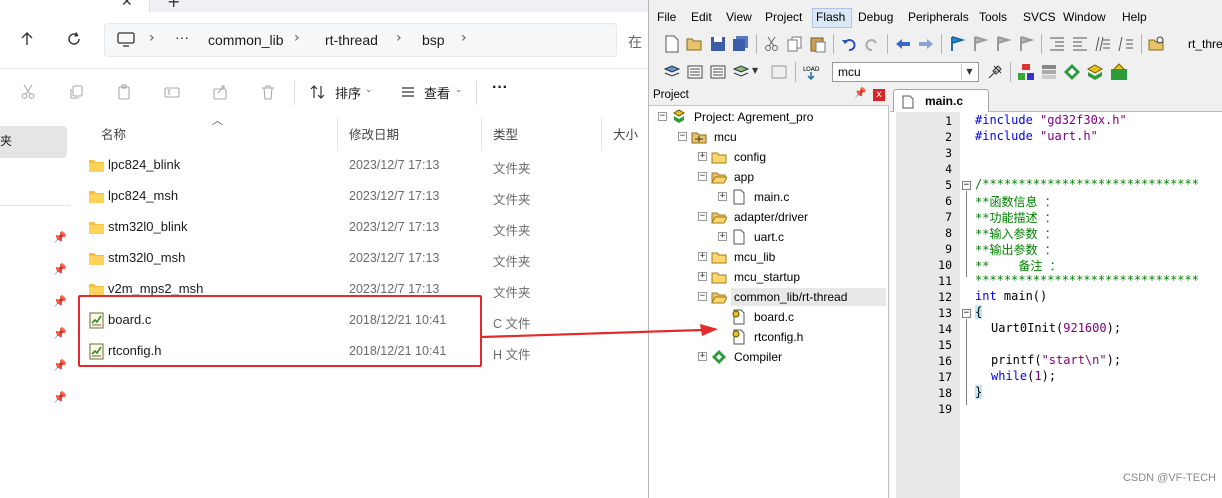 The image size is (1222, 498). I want to click on menu-edit: Edit, so click(701, 17).